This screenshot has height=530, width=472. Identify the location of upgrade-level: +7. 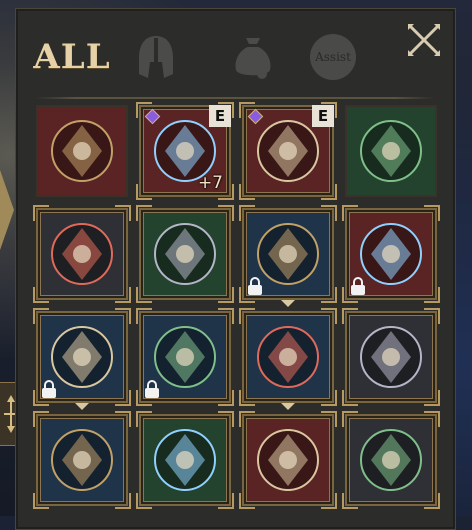
(210, 183).